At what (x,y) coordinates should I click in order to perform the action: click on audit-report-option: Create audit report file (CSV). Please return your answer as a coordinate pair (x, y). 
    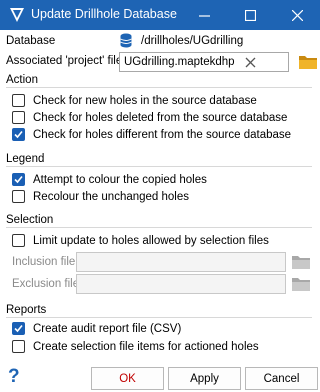
    Looking at the image, I should click on (96, 328).